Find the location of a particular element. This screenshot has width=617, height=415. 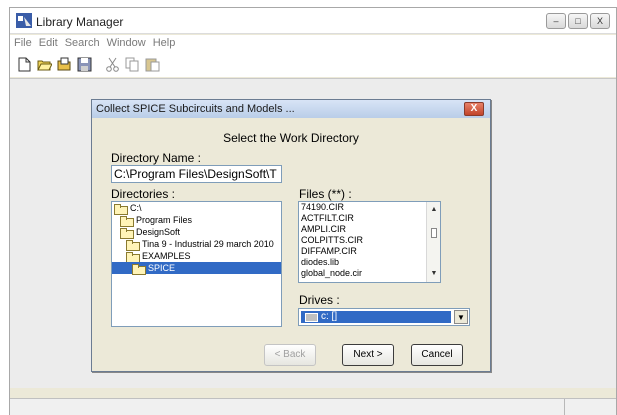

open-folder-icon is located at coordinates (64, 64).